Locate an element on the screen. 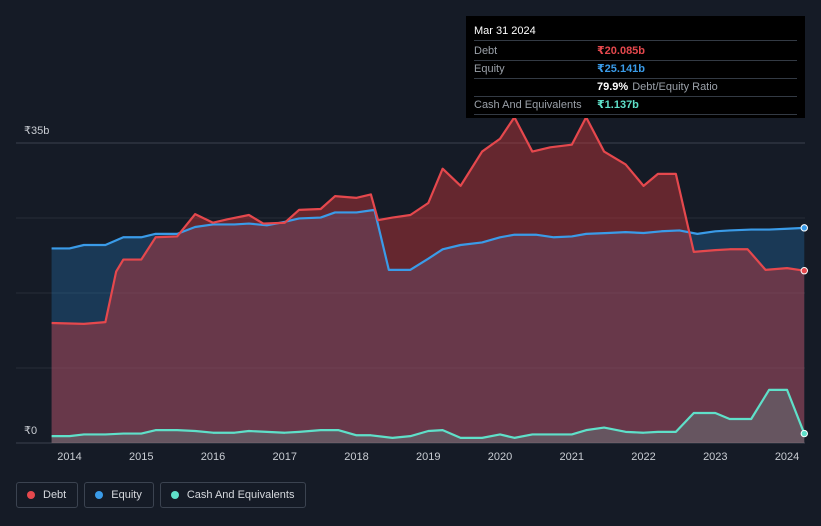 This screenshot has width=821, height=526. x-tick-label: 2019 is located at coordinates (428, 457).